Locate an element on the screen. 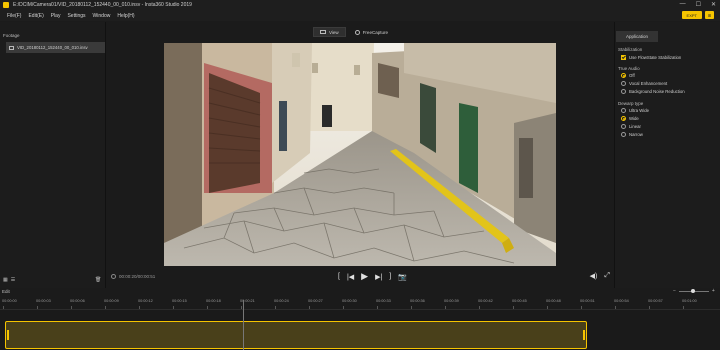 This screenshot has height=350, width=720. ruler-tick-label: 00:01:00 is located at coordinates (689, 301).